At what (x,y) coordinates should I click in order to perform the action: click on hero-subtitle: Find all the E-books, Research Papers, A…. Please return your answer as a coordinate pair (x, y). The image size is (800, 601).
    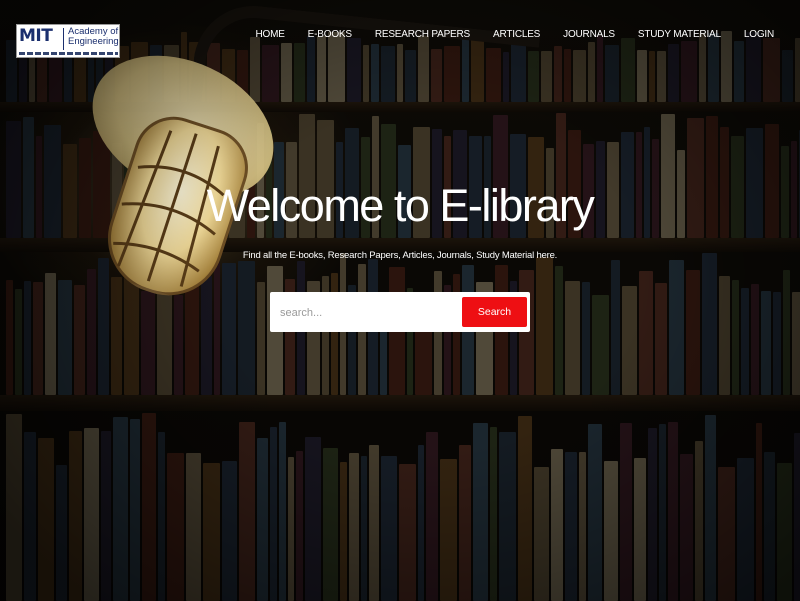
    Looking at the image, I should click on (400, 255).